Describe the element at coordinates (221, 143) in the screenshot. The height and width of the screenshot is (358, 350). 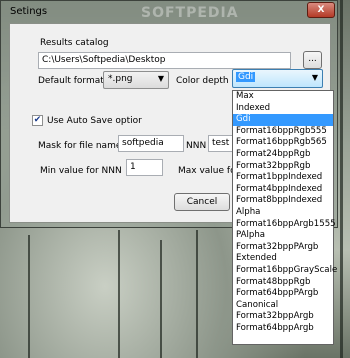
I see `mask-suffix-input: test` at that location.